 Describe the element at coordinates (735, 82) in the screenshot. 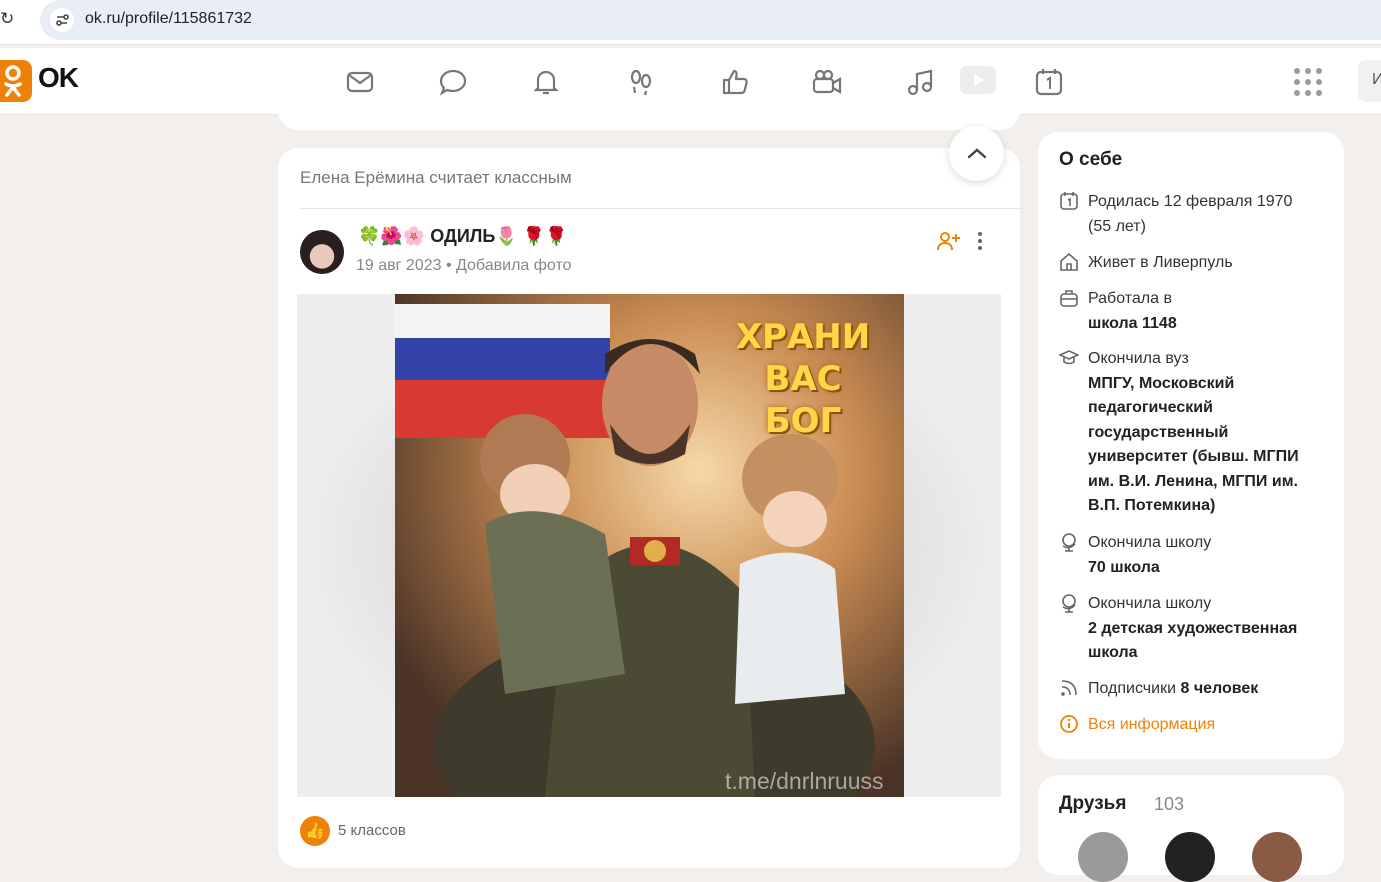

I see `like-icon` at that location.